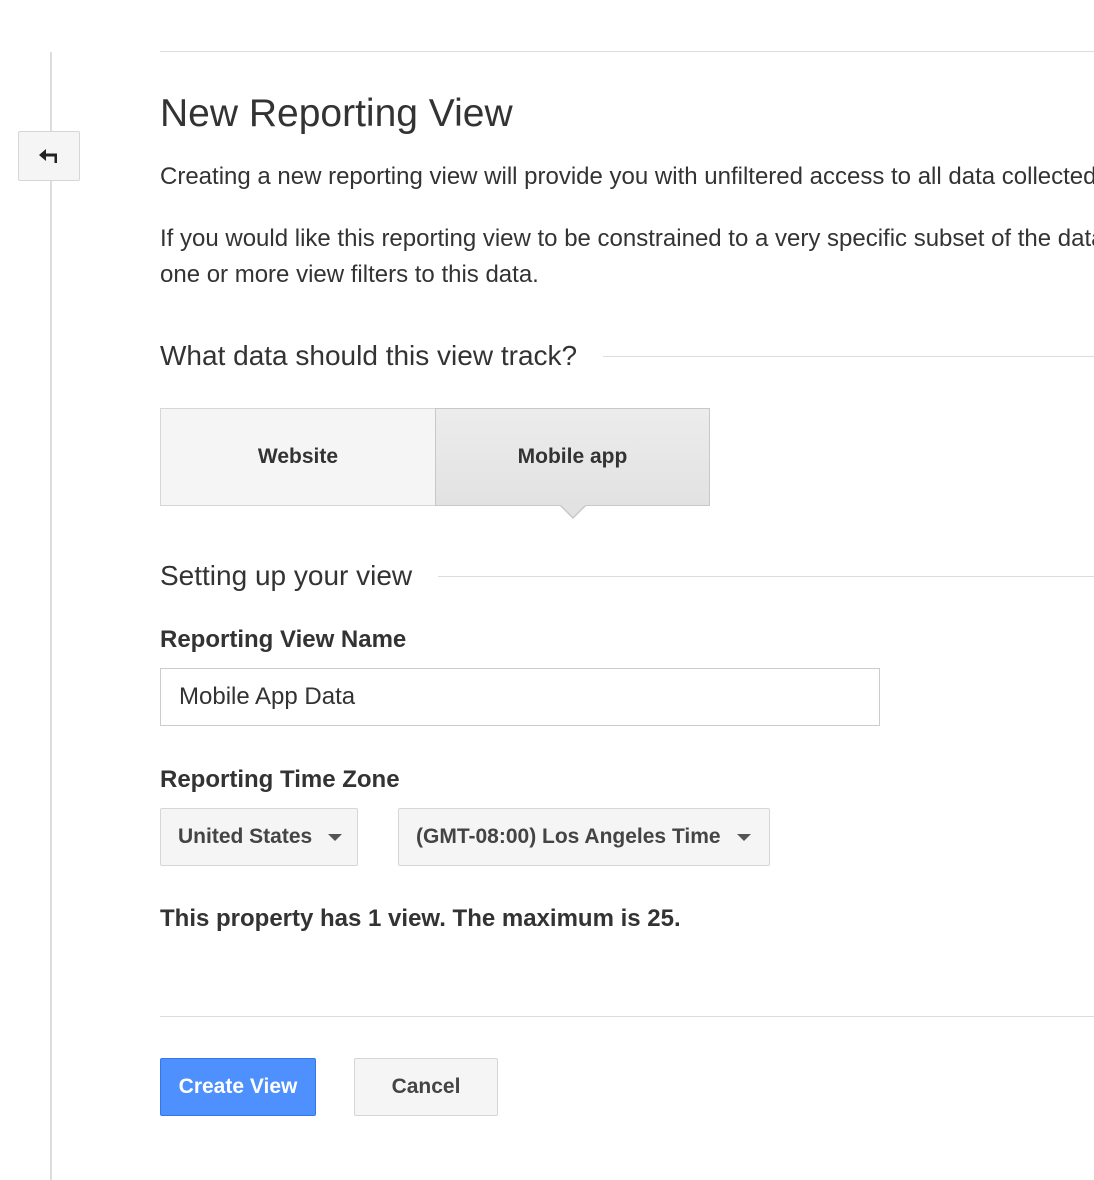 This screenshot has height=1180, width=1094. I want to click on time-zone-dropdown-value: (GMT-08:00) Los Angeles Time, so click(568, 836).